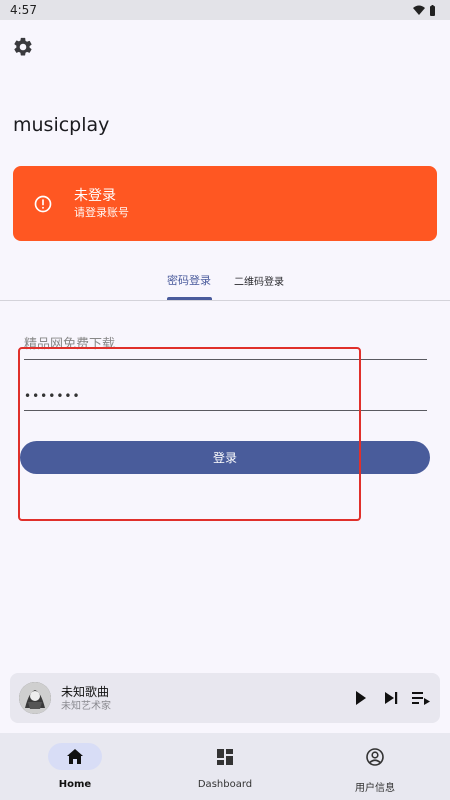 Image resolution: width=450 pixels, height=800 pixels. I want to click on dashboard-icon, so click(225, 756).